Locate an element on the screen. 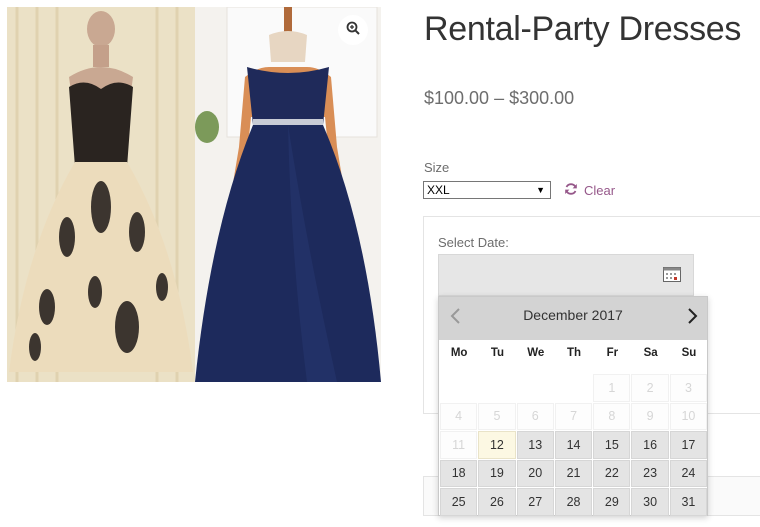 The width and height of the screenshot is (760, 527). date-input is located at coordinates (566, 275).